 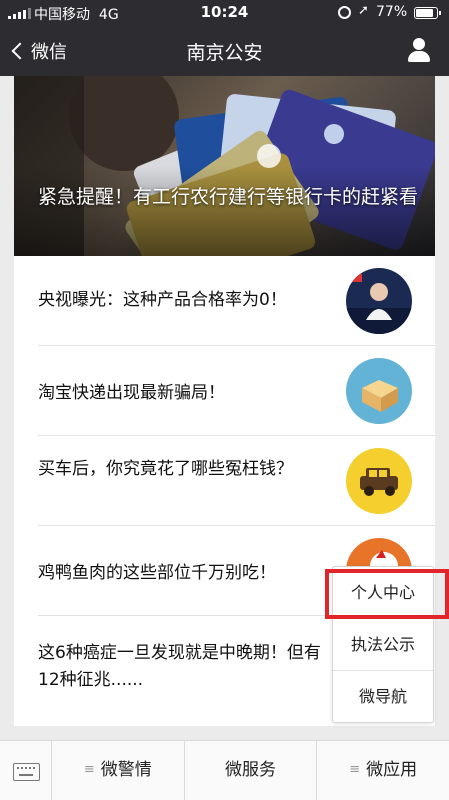 I want to click on battery-percent: 77%, so click(x=392, y=12).